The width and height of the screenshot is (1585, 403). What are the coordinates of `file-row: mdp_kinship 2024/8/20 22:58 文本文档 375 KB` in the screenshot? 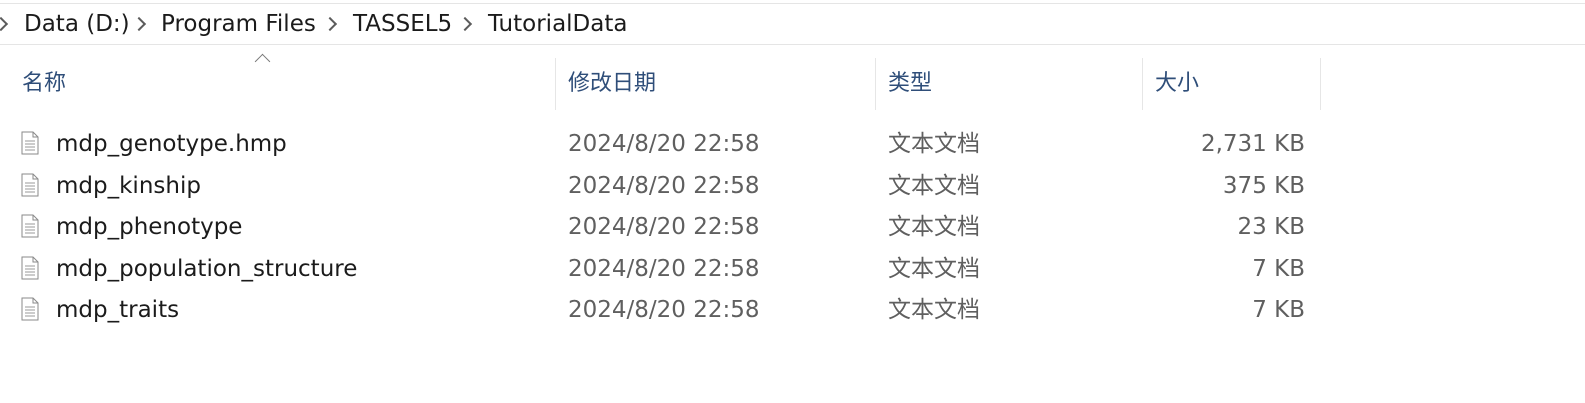 It's located at (660, 187).